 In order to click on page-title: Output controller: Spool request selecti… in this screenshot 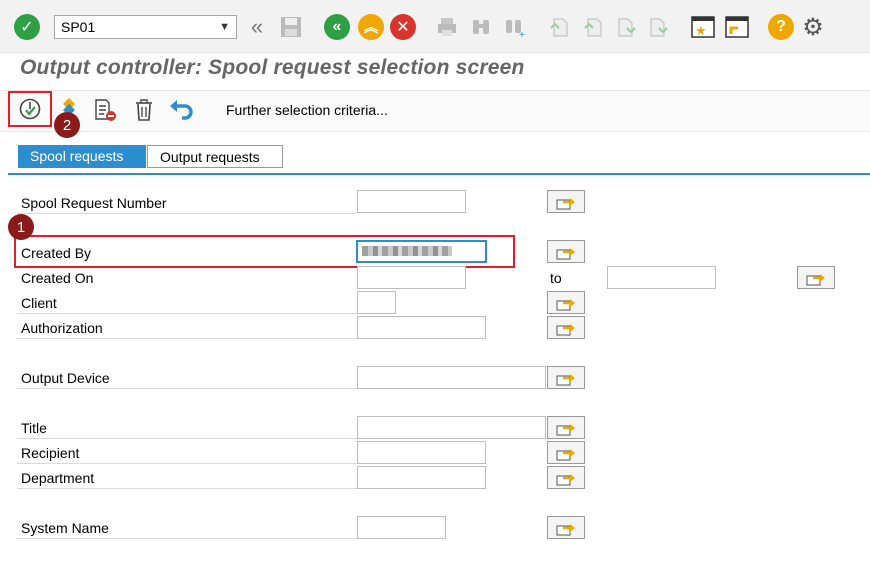, I will do `click(272, 67)`.